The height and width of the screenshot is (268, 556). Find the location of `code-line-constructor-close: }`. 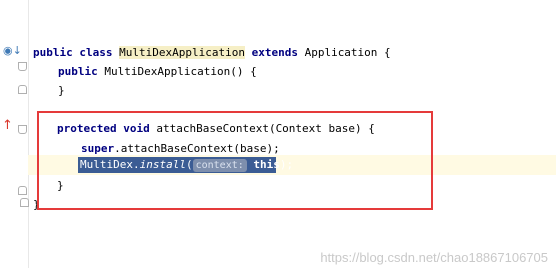

code-line-constructor-close: } is located at coordinates (61, 91).